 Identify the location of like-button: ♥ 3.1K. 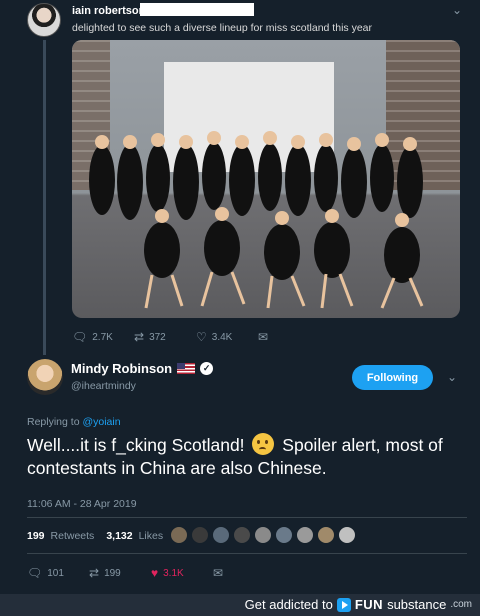
(167, 573).